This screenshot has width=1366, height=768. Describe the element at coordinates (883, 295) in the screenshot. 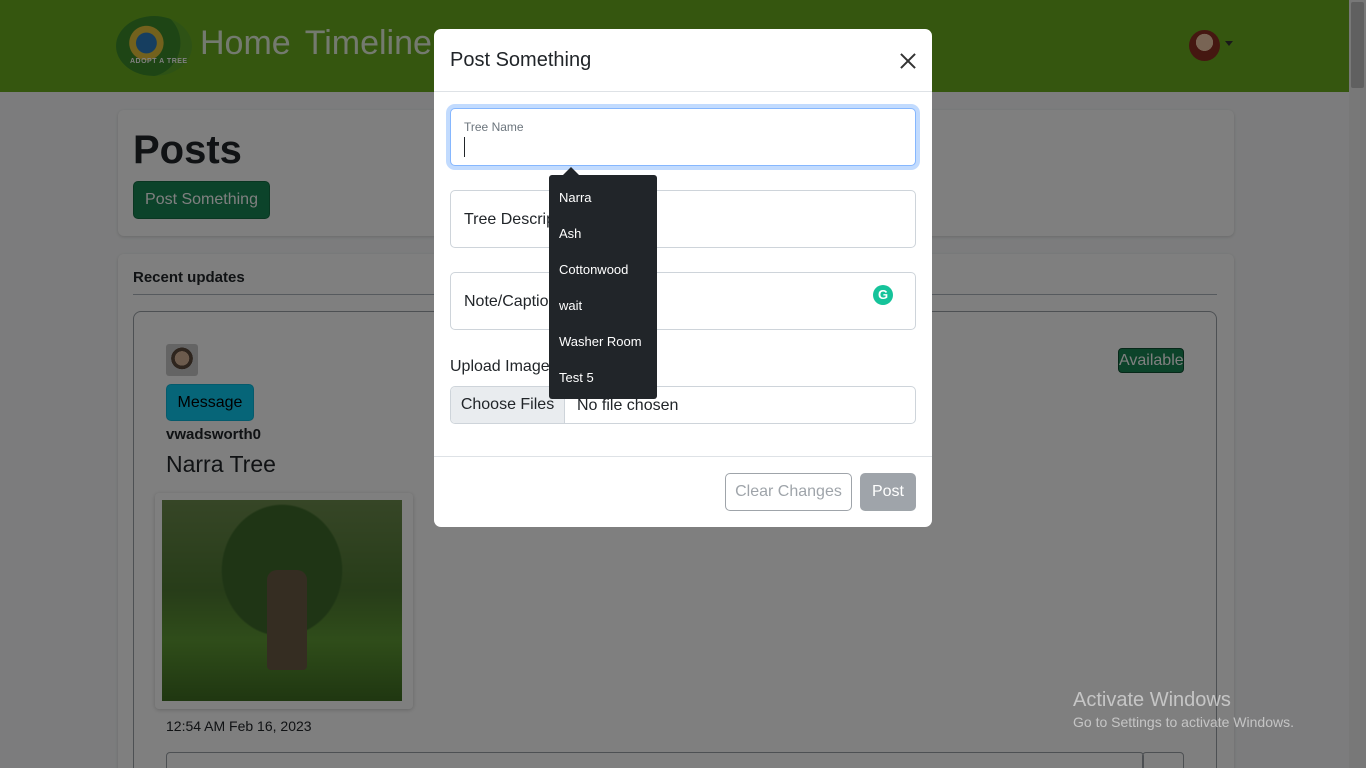

I see `grammarly-icon: G` at that location.